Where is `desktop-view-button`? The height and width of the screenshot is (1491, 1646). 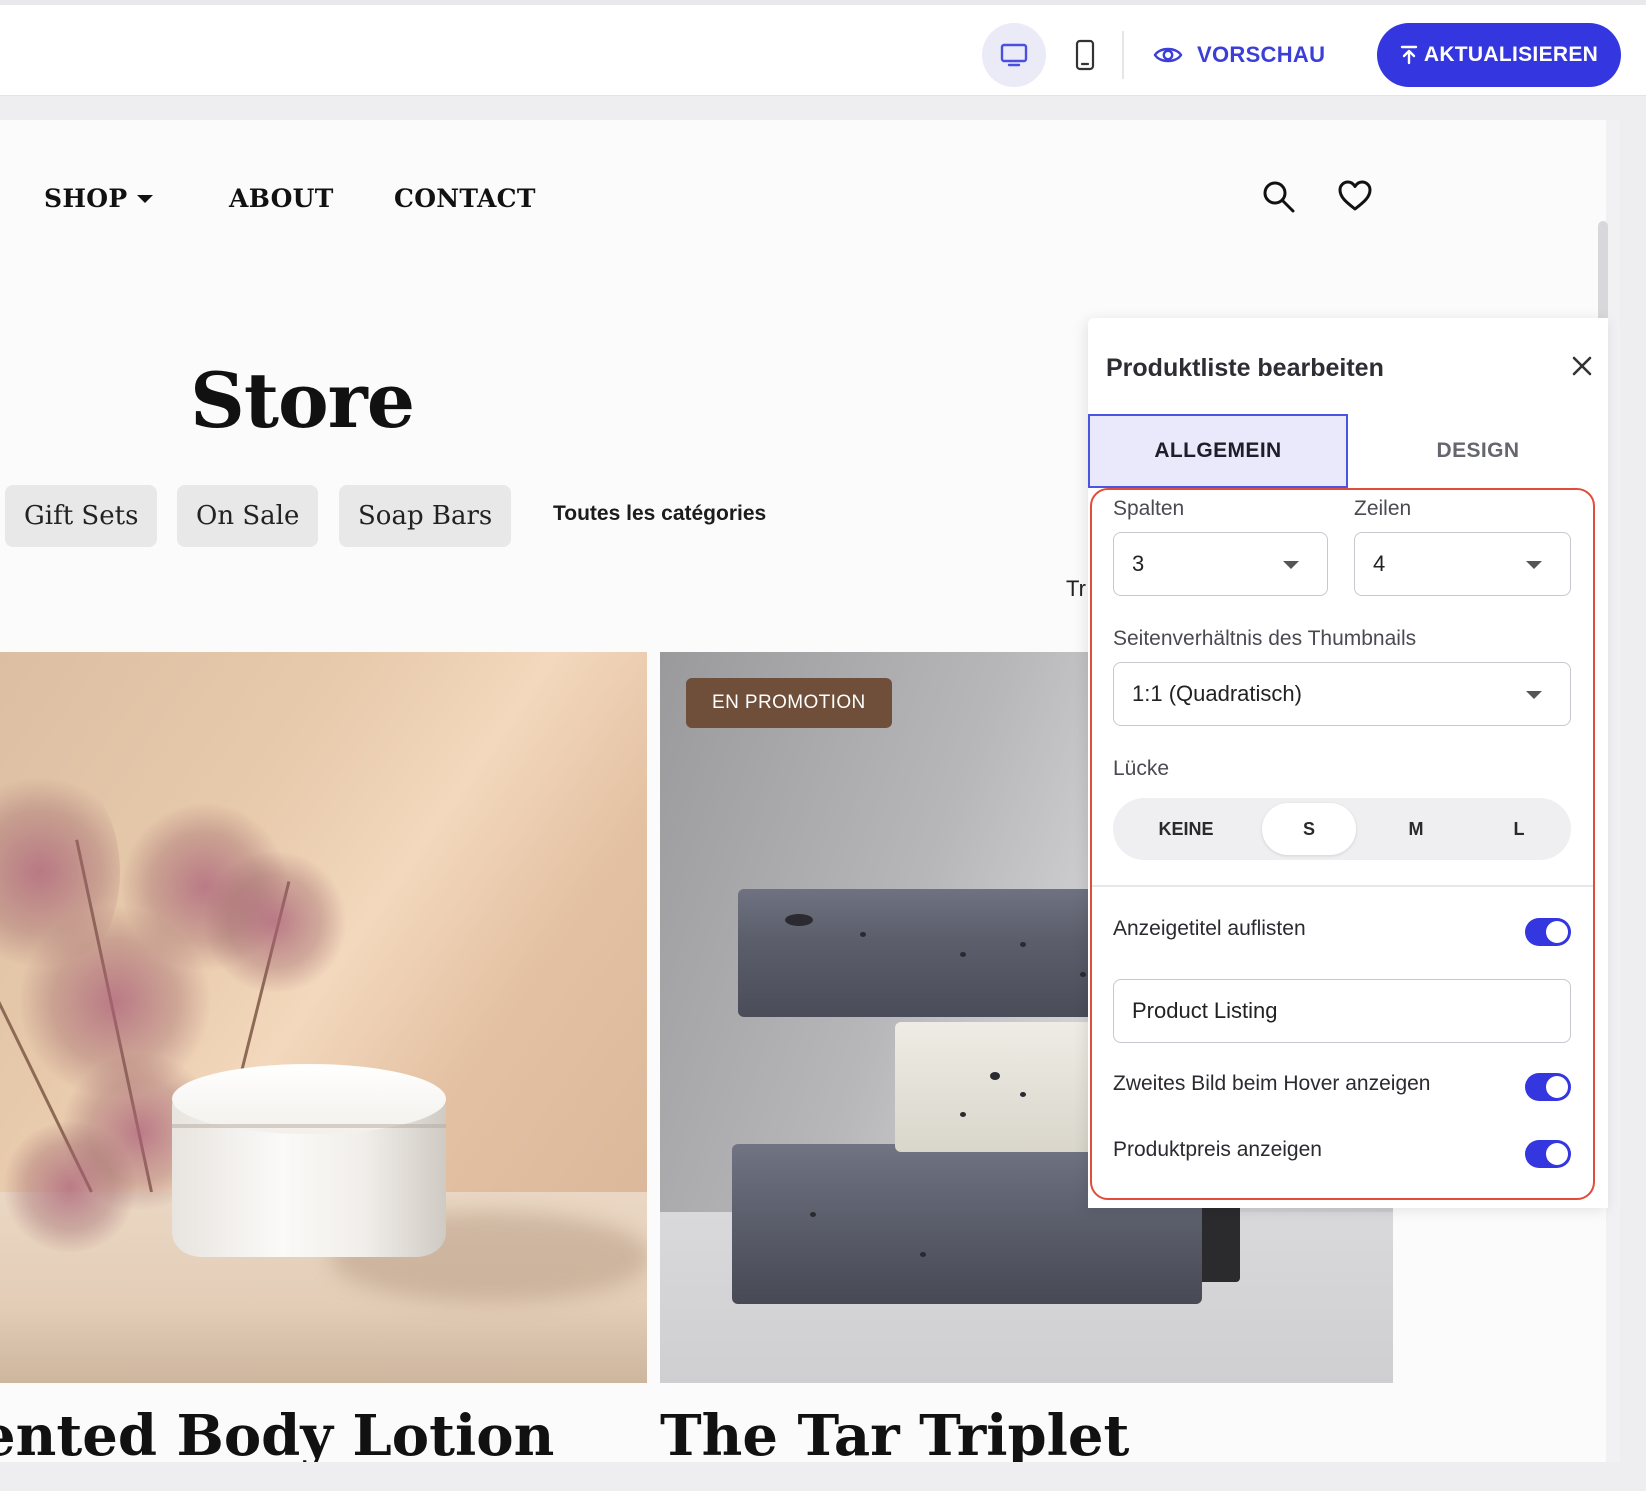
desktop-view-button is located at coordinates (1014, 55).